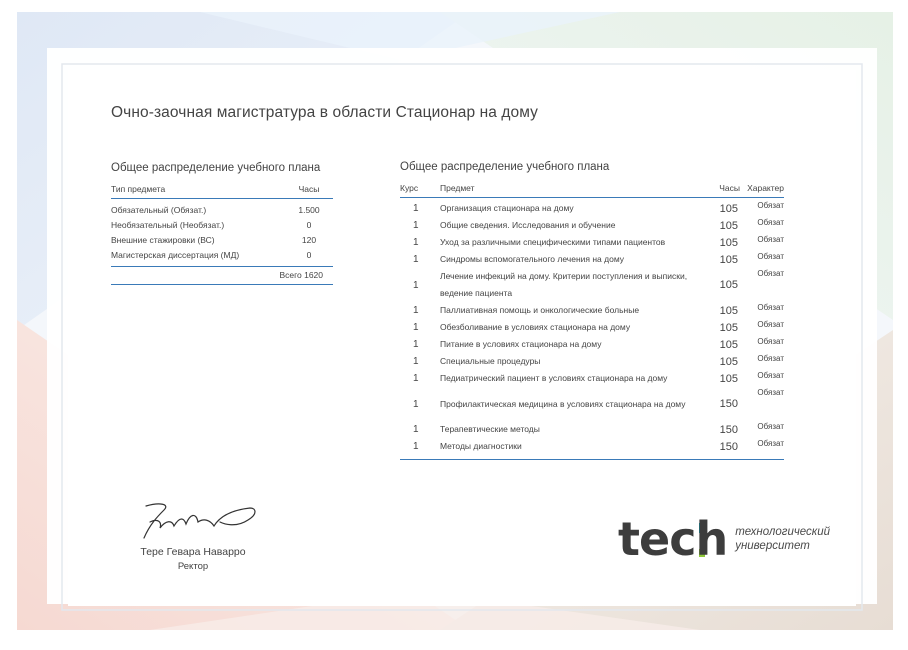 This screenshot has width=908, height=650. I want to click on signatory-name: Тере Гевара Наварро, so click(193, 552).